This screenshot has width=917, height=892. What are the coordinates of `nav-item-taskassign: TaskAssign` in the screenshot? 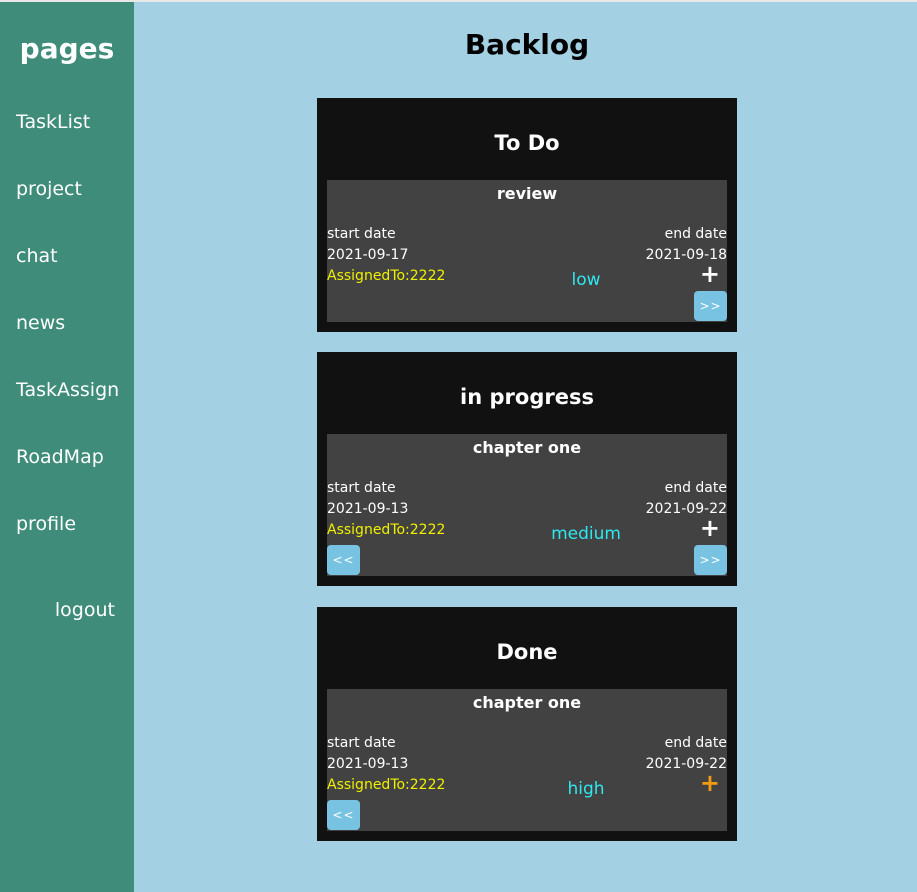 It's located at (67, 390).